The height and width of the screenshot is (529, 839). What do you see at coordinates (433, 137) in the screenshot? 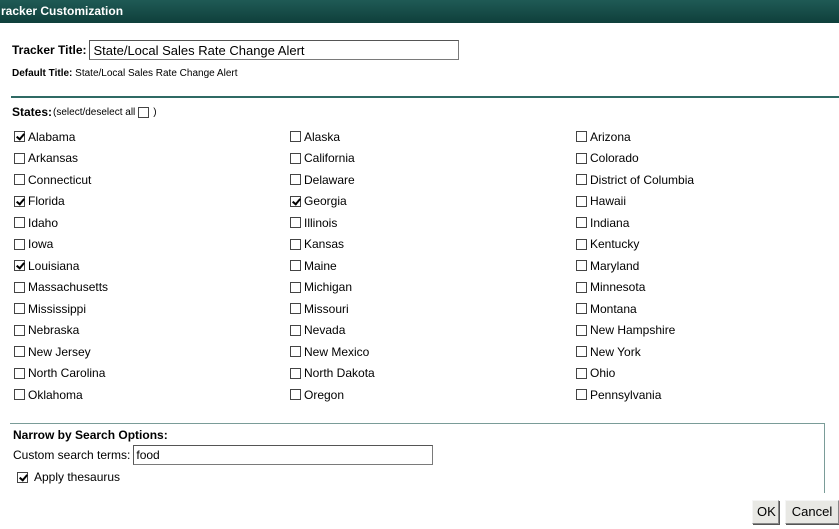
I see `state-option: Alaska` at bounding box center [433, 137].